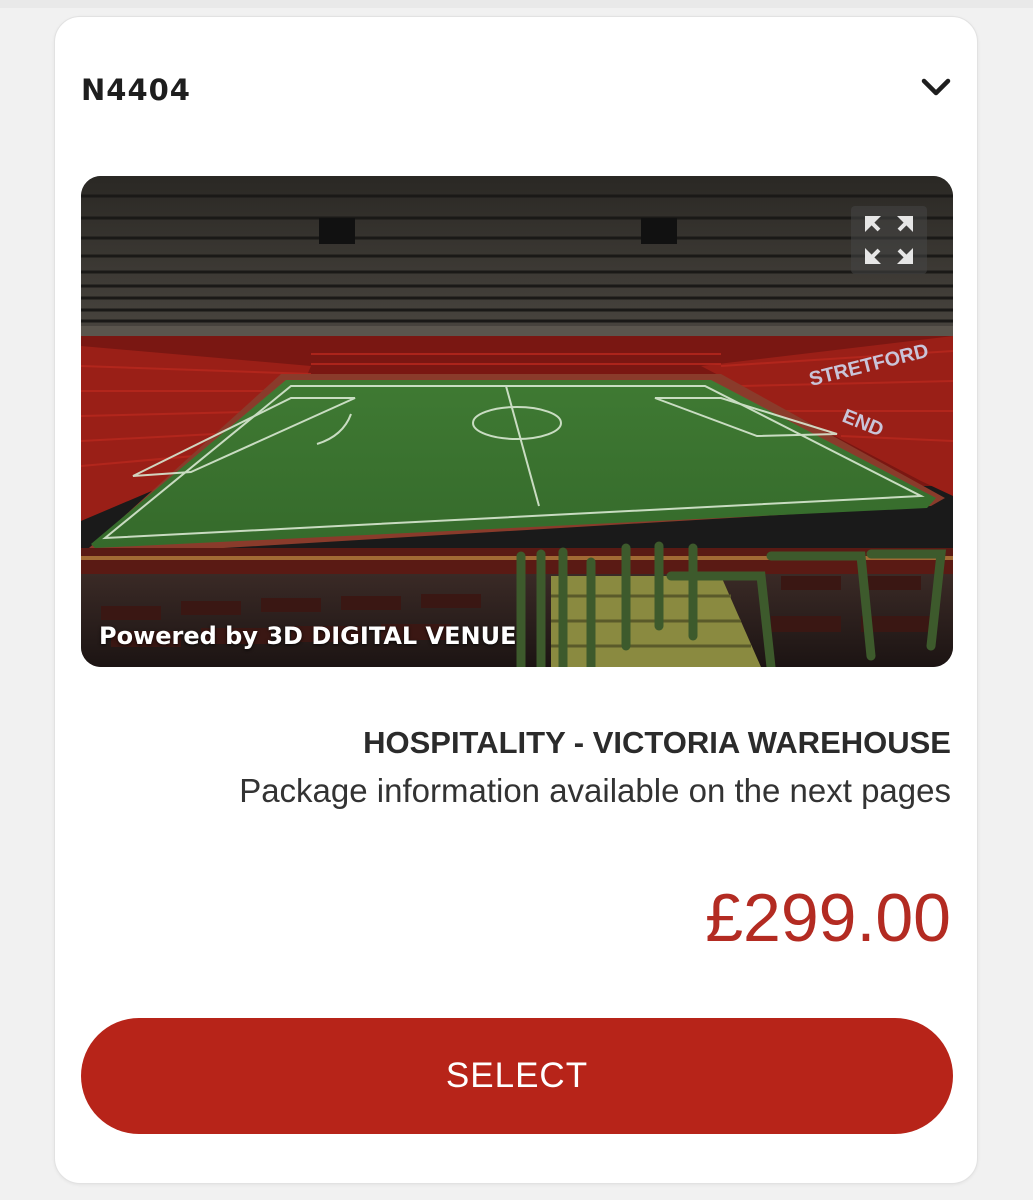 Image resolution: width=1033 pixels, height=1200 pixels. What do you see at coordinates (657, 742) in the screenshot?
I see `package-title: HOSPITALITY - VICTORIA WAREHOUSE` at bounding box center [657, 742].